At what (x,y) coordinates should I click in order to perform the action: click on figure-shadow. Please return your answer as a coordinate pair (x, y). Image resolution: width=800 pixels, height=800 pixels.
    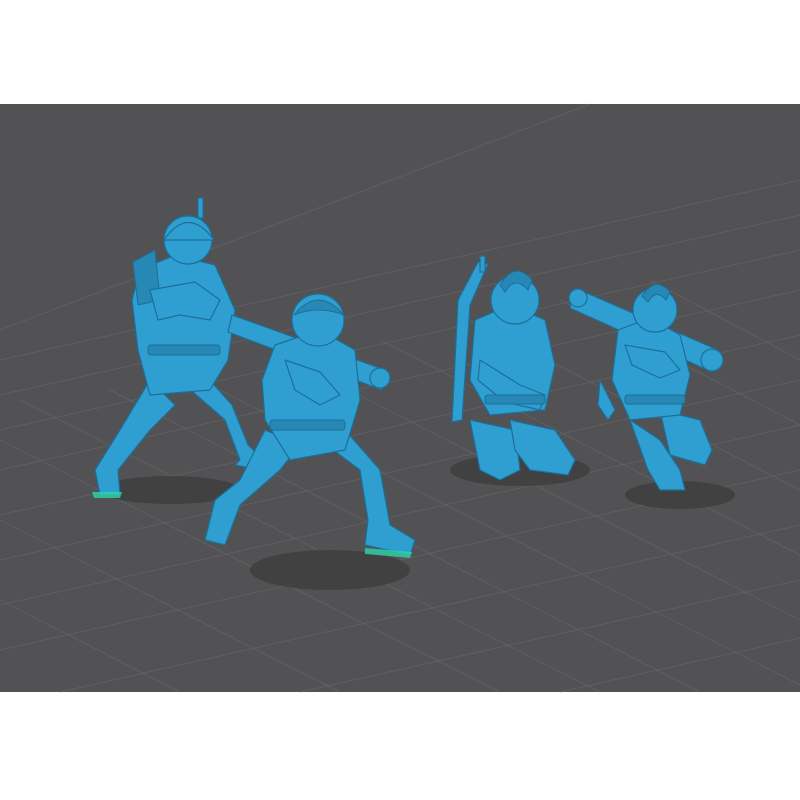
    Looking at the image, I should click on (330, 570).